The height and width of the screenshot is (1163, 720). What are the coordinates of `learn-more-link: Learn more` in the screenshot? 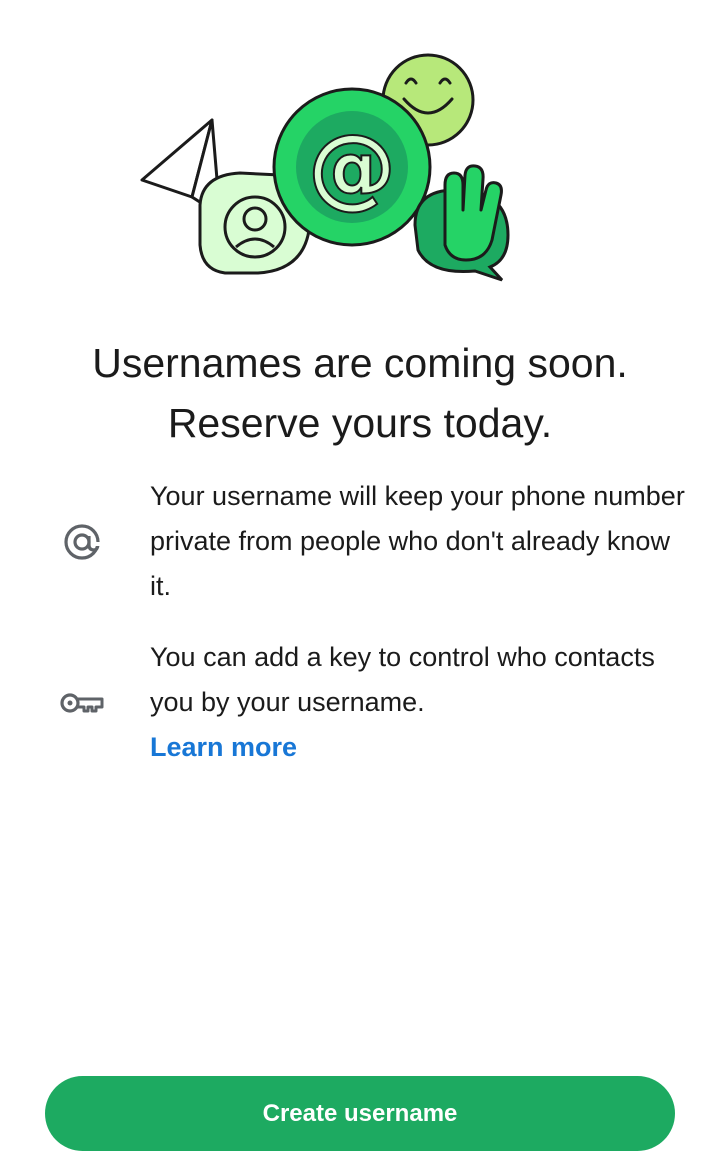 It's located at (420, 747).